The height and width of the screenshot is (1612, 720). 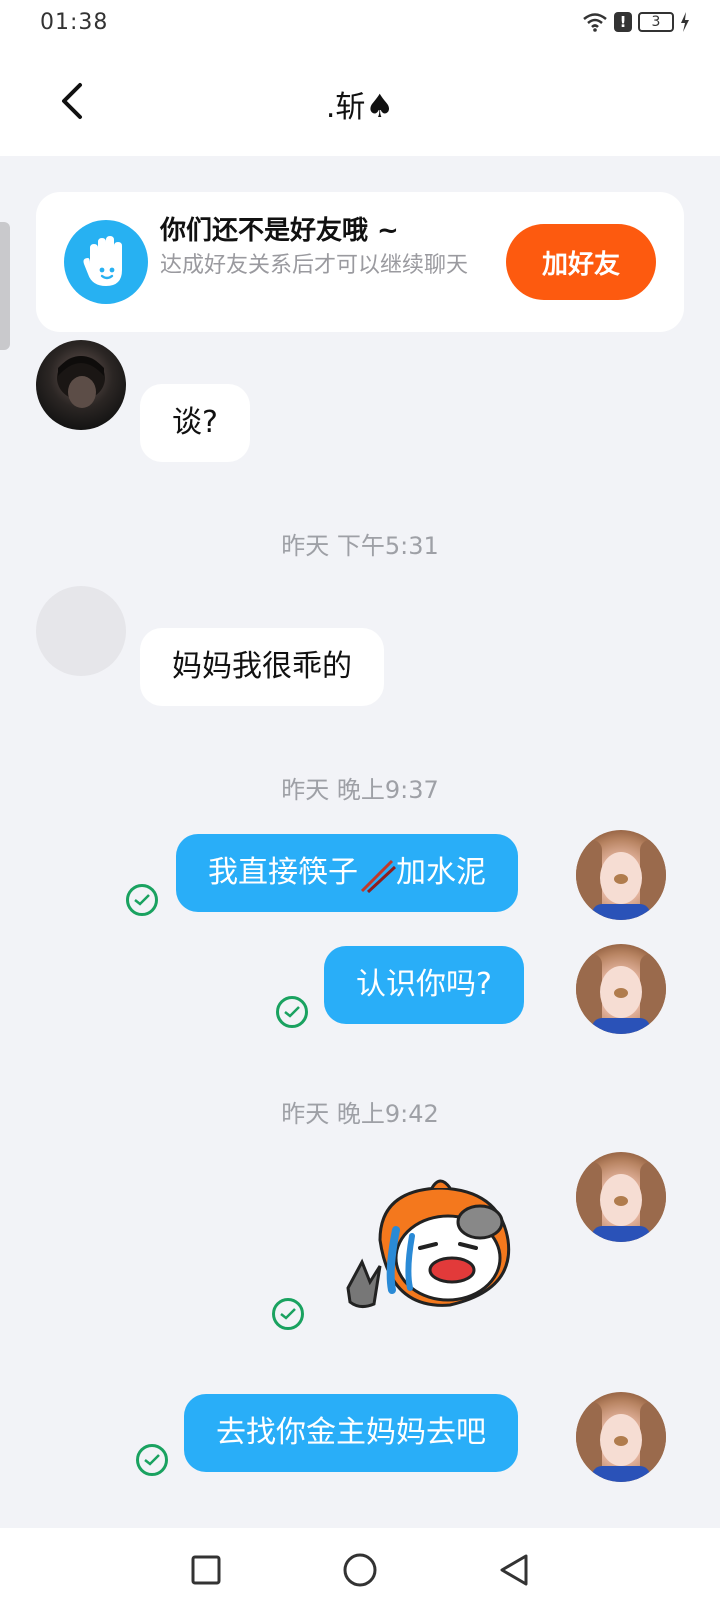 I want to click on alert-icon: !, so click(x=623, y=22).